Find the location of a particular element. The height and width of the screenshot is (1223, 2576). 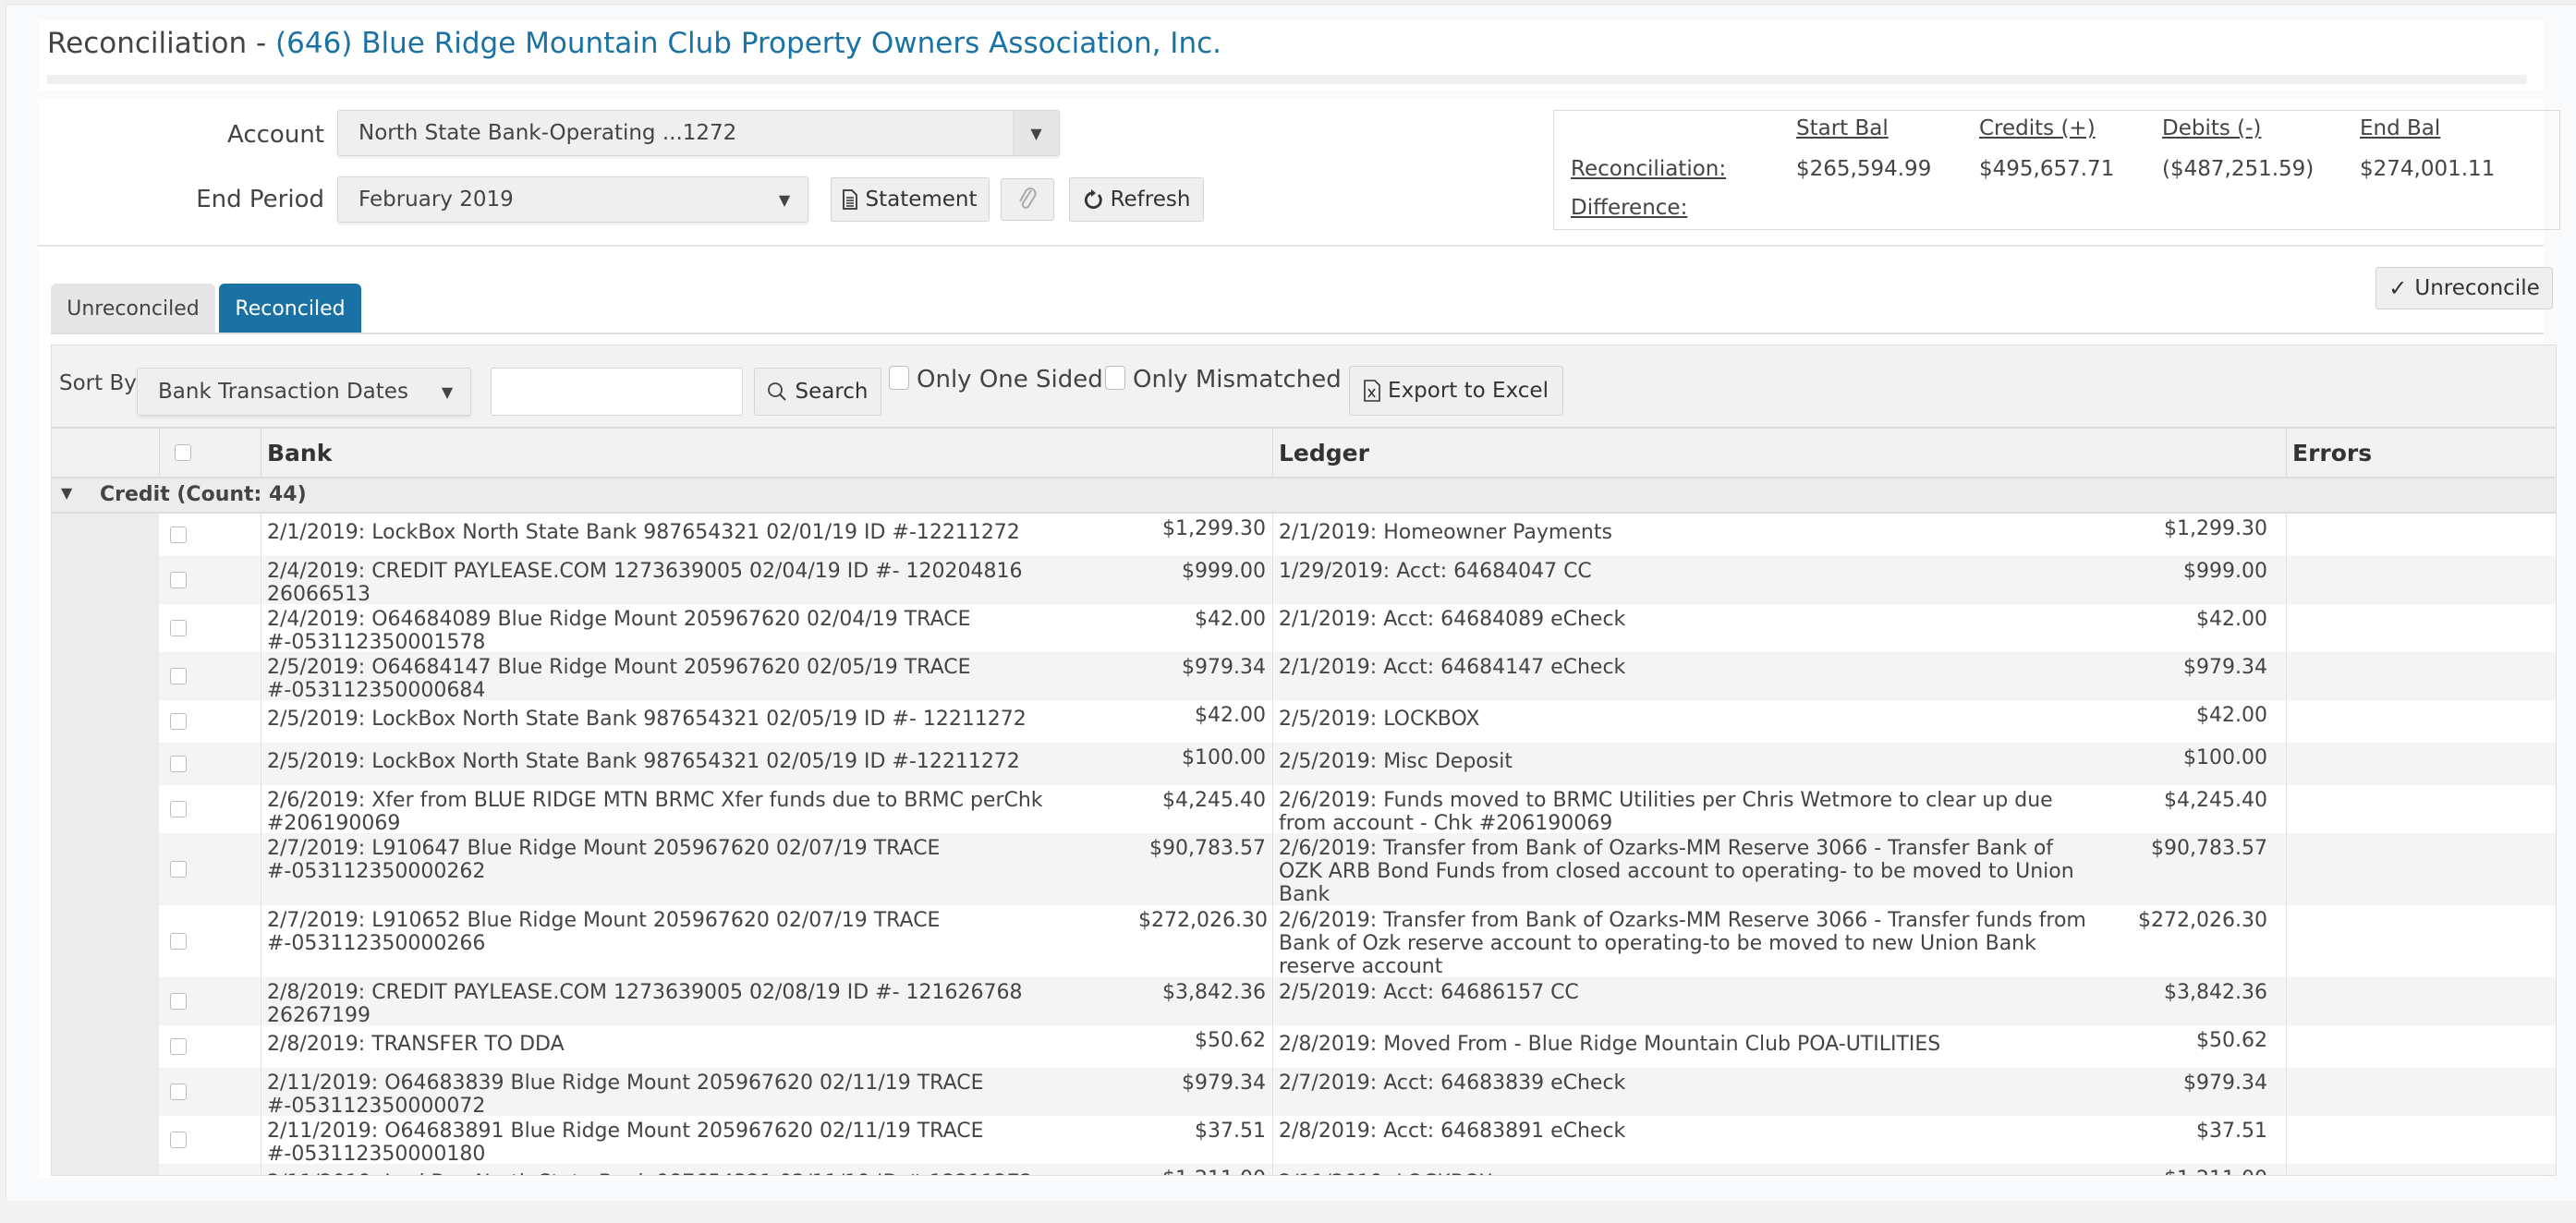

reconciliation-label: Reconciliation: is located at coordinates (1648, 169).